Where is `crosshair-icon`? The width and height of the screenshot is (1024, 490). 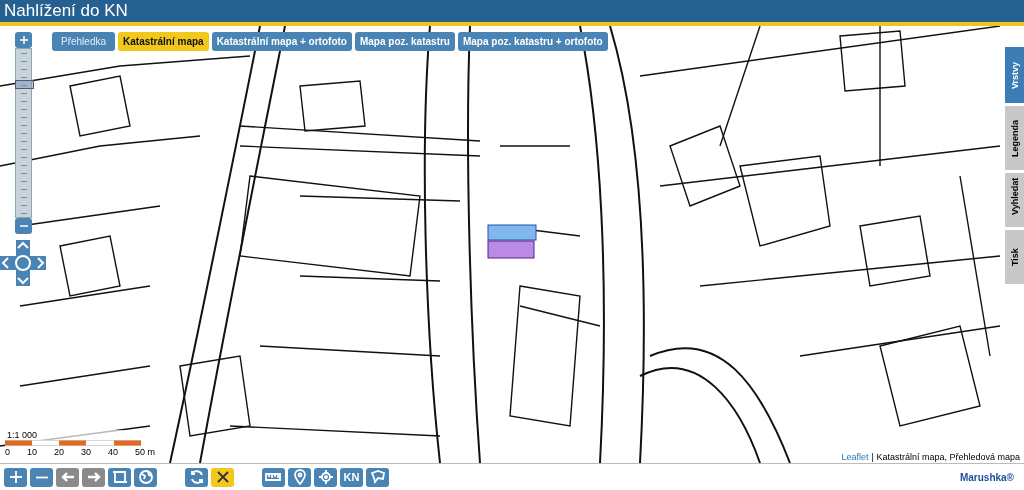
crosshair-icon is located at coordinates (325, 477).